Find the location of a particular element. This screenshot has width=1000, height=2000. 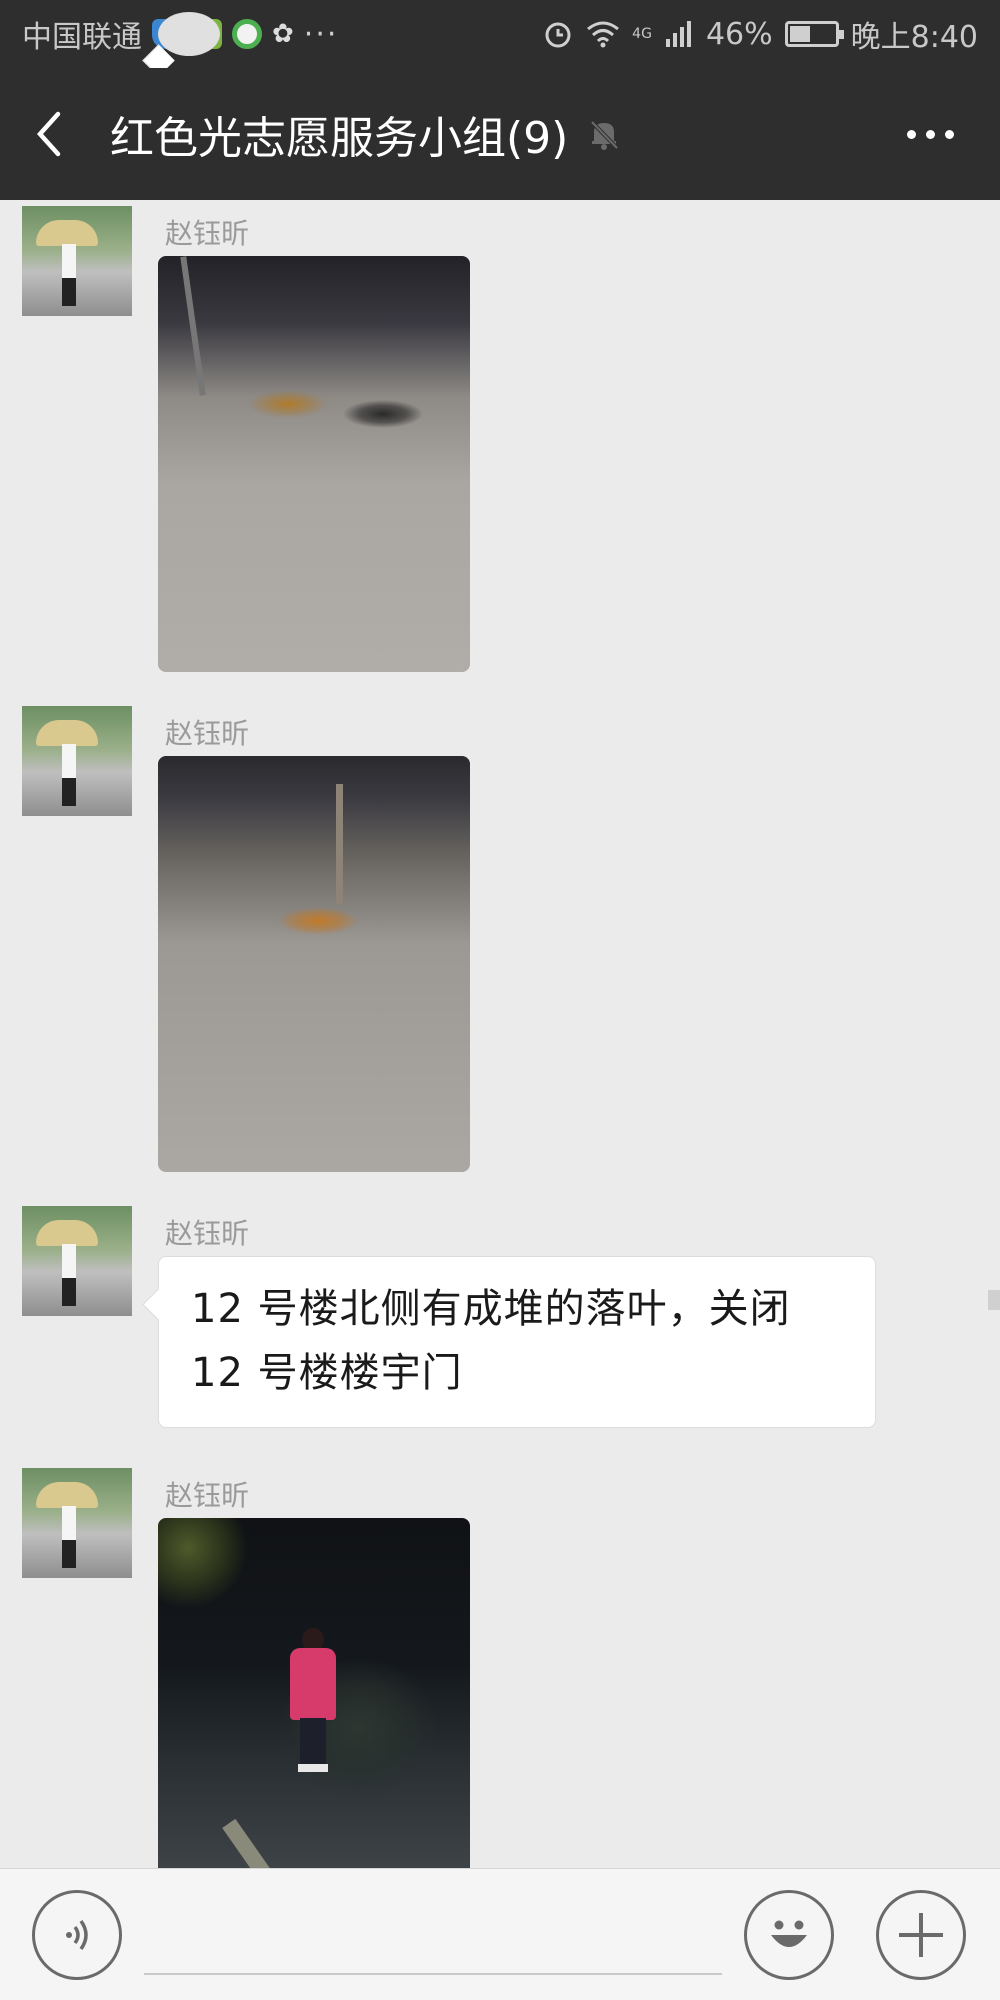

chat-header: 红色光志愿服务小组(9) is located at coordinates (500, 134).